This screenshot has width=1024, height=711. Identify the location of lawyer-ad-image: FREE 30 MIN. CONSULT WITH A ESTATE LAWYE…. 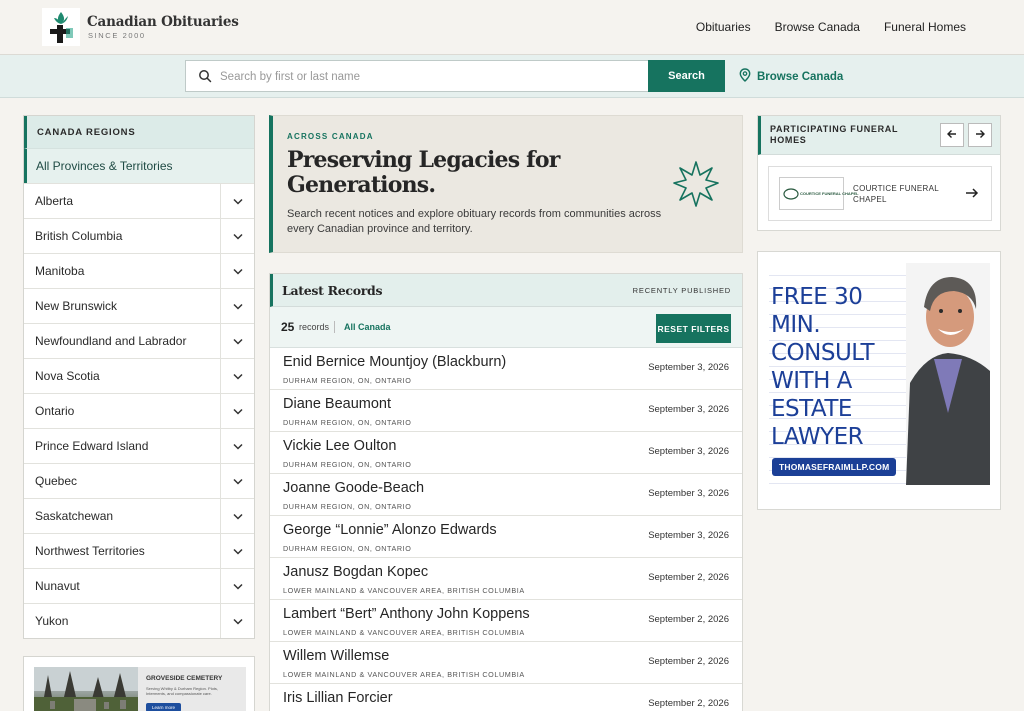
(879, 374).